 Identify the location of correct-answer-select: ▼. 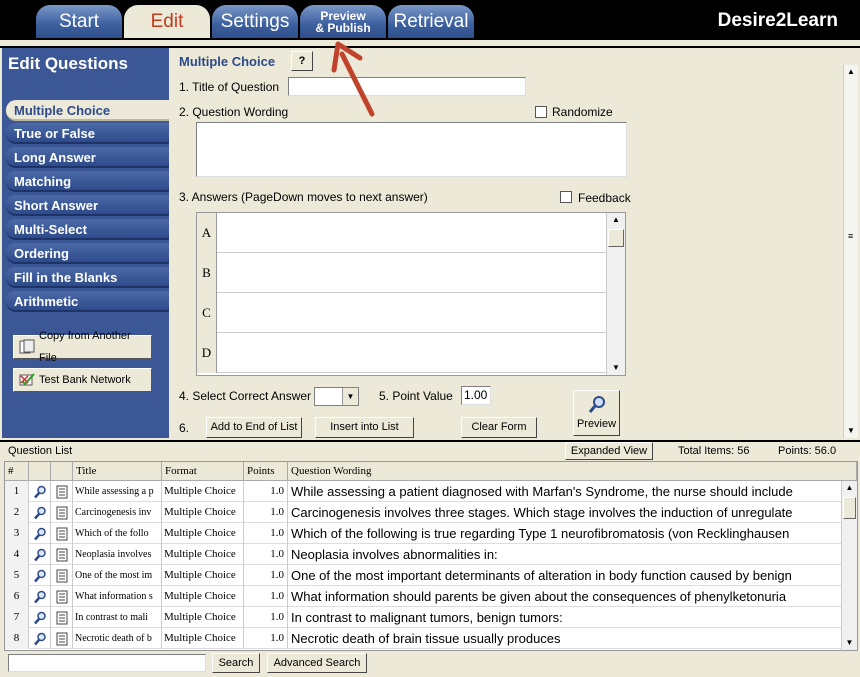
(336, 396).